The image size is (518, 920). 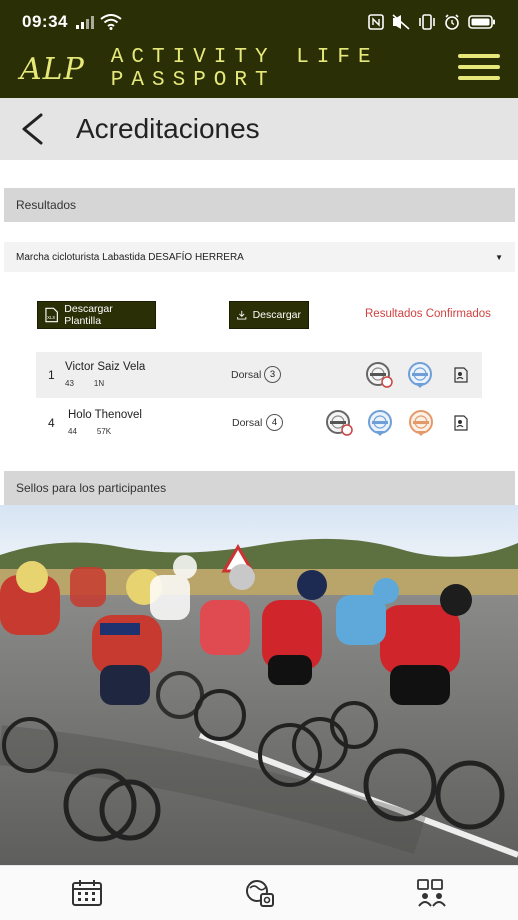 I want to click on signal-icon, so click(x=84, y=22).